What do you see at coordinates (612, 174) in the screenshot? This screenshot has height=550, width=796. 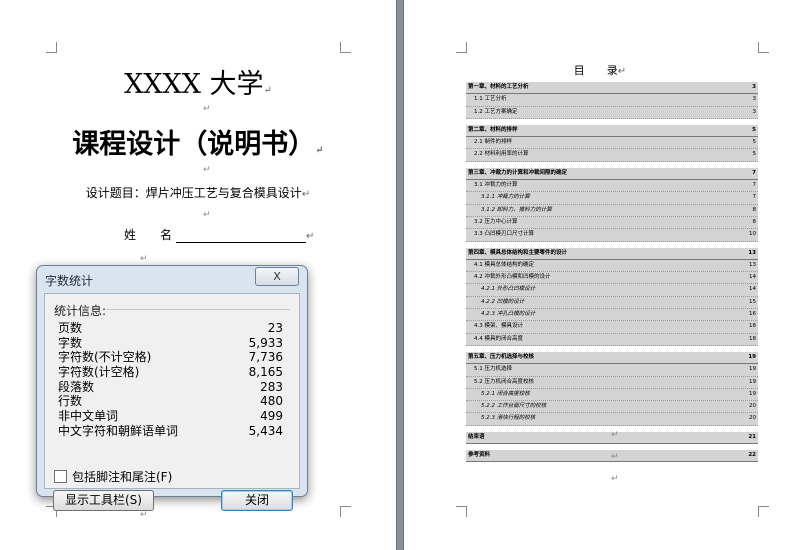 I see `toc-entry: 第三章、冲裁力的计算和冲裁间隙的确定 7` at bounding box center [612, 174].